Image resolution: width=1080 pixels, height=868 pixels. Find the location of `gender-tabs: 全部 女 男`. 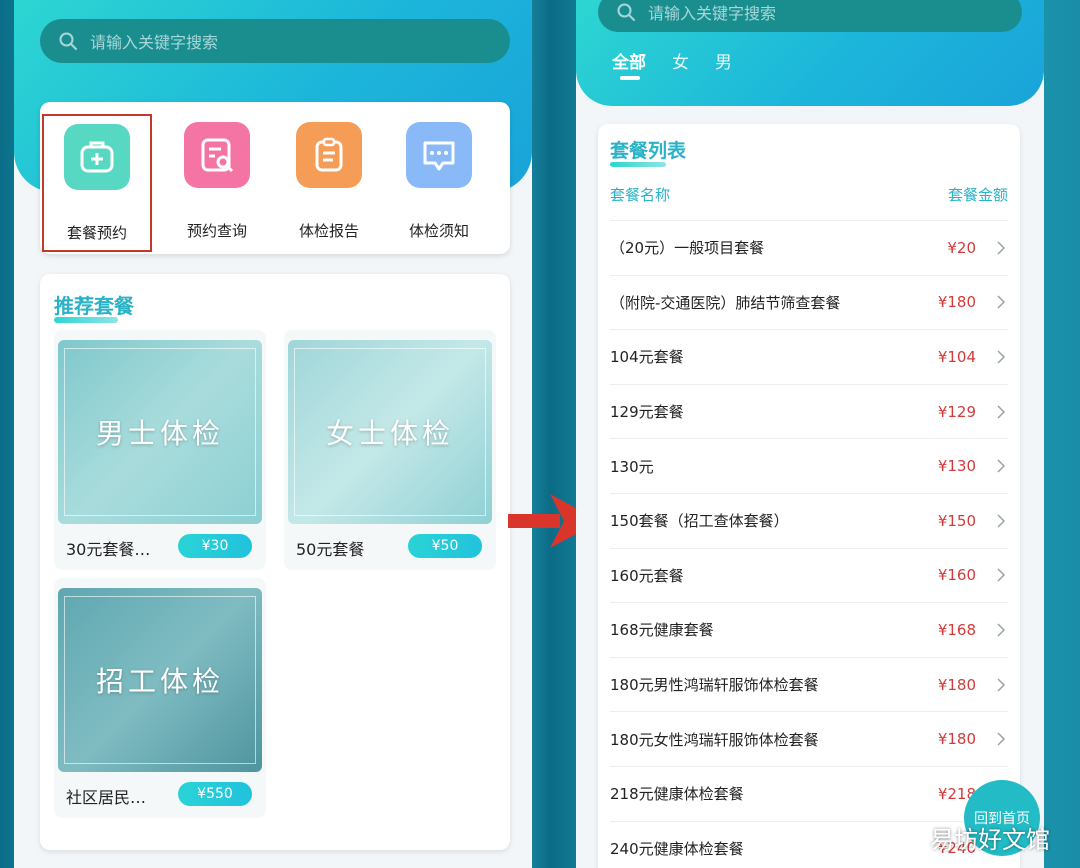

gender-tabs: 全部 女 男 is located at coordinates (672, 64).